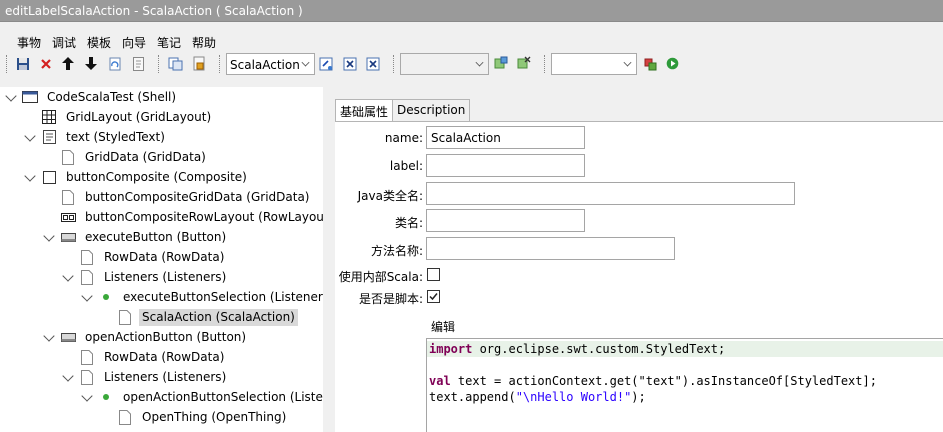  I want to click on method-label: 方法名称:, so click(396, 251).